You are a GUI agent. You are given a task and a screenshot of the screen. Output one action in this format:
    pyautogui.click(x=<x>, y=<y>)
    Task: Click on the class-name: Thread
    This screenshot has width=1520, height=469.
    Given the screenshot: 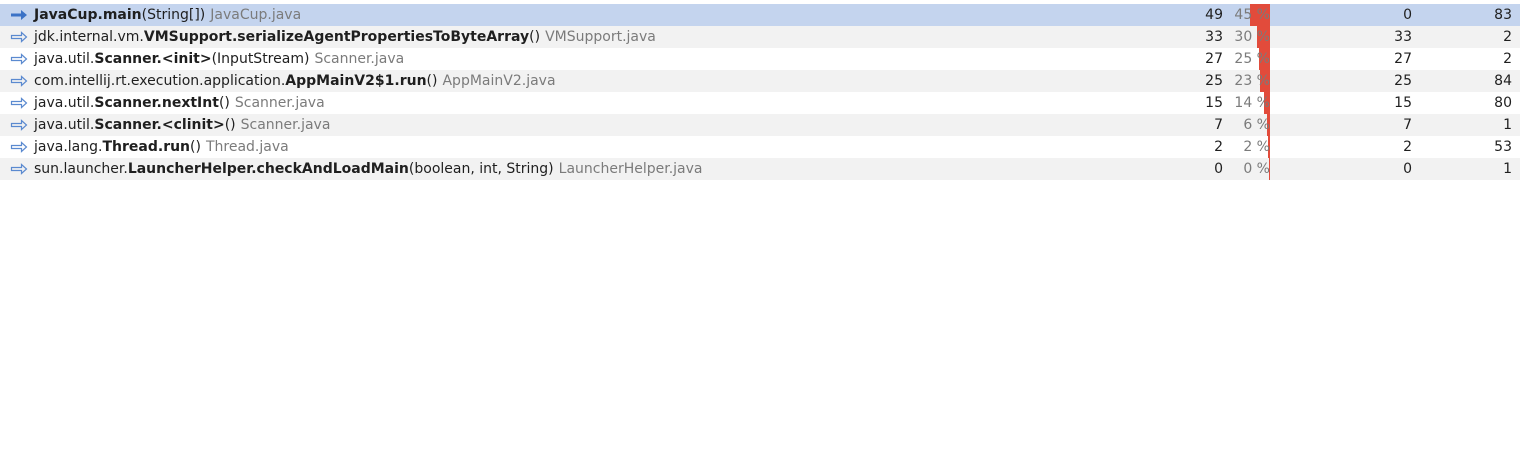 What is the action you would take?
    pyautogui.click(x=130, y=147)
    